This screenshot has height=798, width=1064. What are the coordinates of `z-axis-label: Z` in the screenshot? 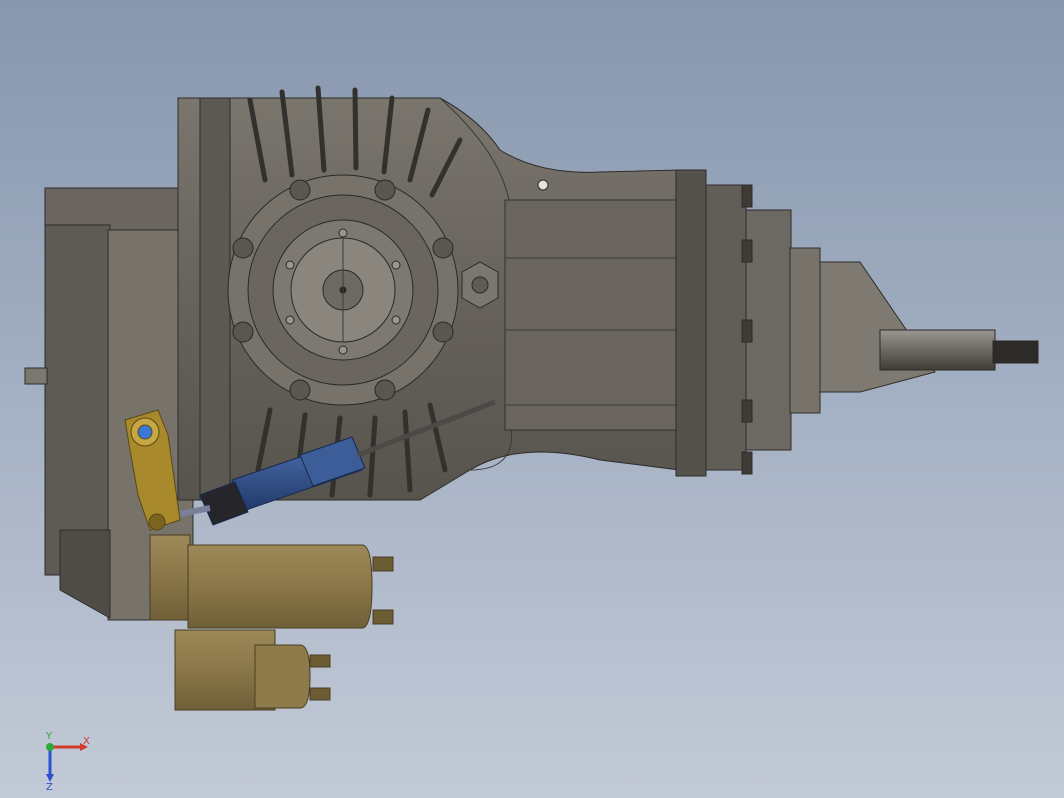 It's located at (49, 786).